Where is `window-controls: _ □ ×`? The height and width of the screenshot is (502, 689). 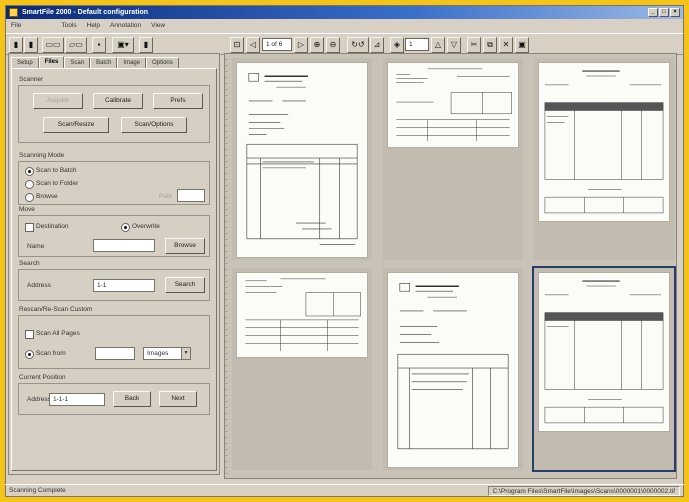
window-controls: _ □ × is located at coordinates (664, 12).